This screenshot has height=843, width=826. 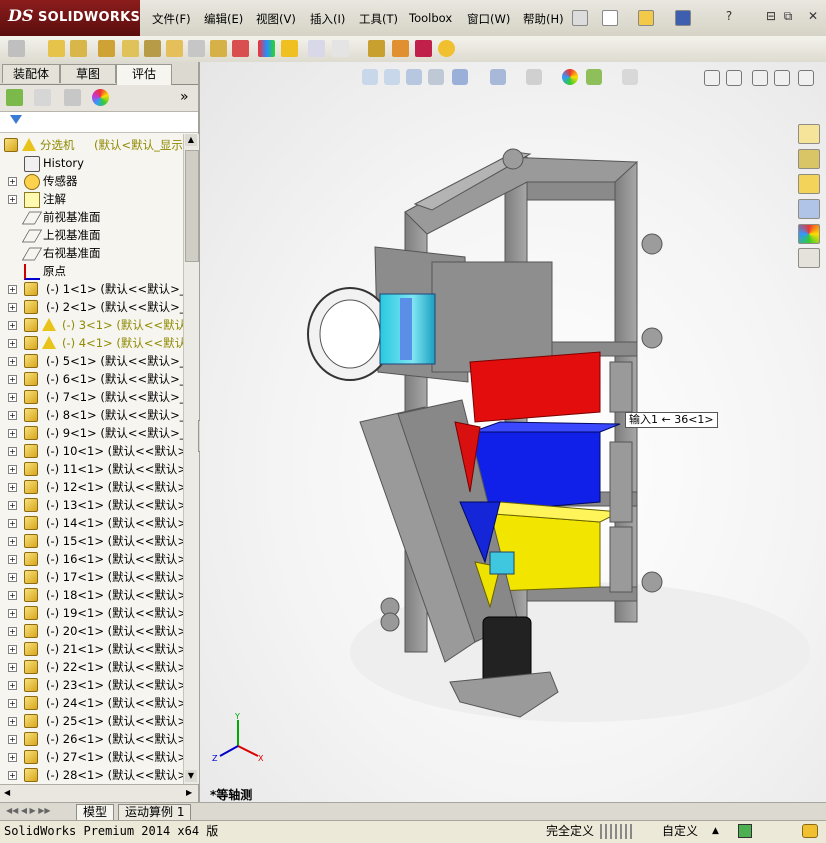 I want to click on tree-item-component: + (-) 4<1> (默认<<默认, so click(x=91, y=343).